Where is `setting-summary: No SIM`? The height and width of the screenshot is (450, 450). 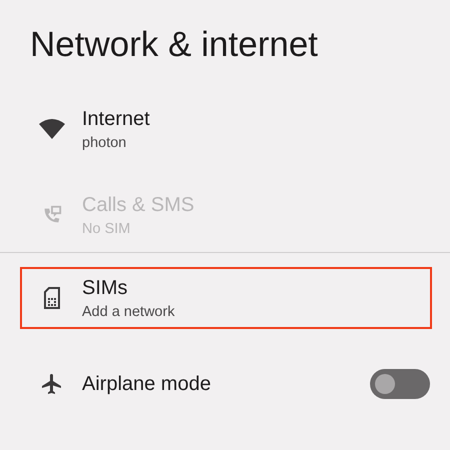 setting-summary: No SIM is located at coordinates (107, 228).